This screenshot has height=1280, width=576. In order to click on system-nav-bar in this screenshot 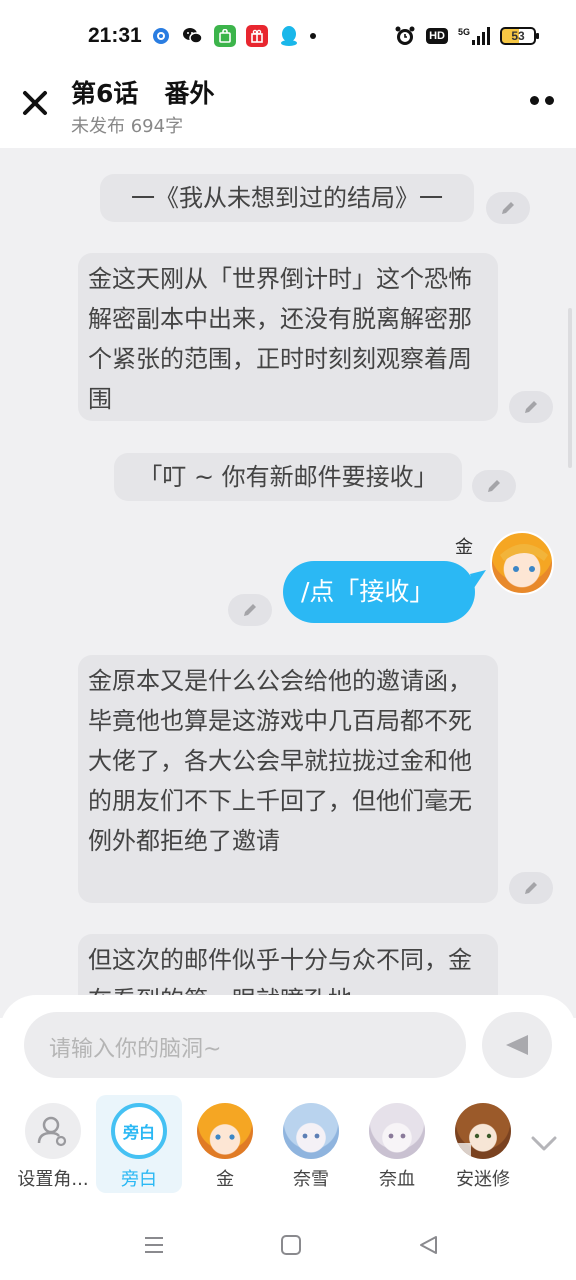, I will do `click(288, 1245)`.